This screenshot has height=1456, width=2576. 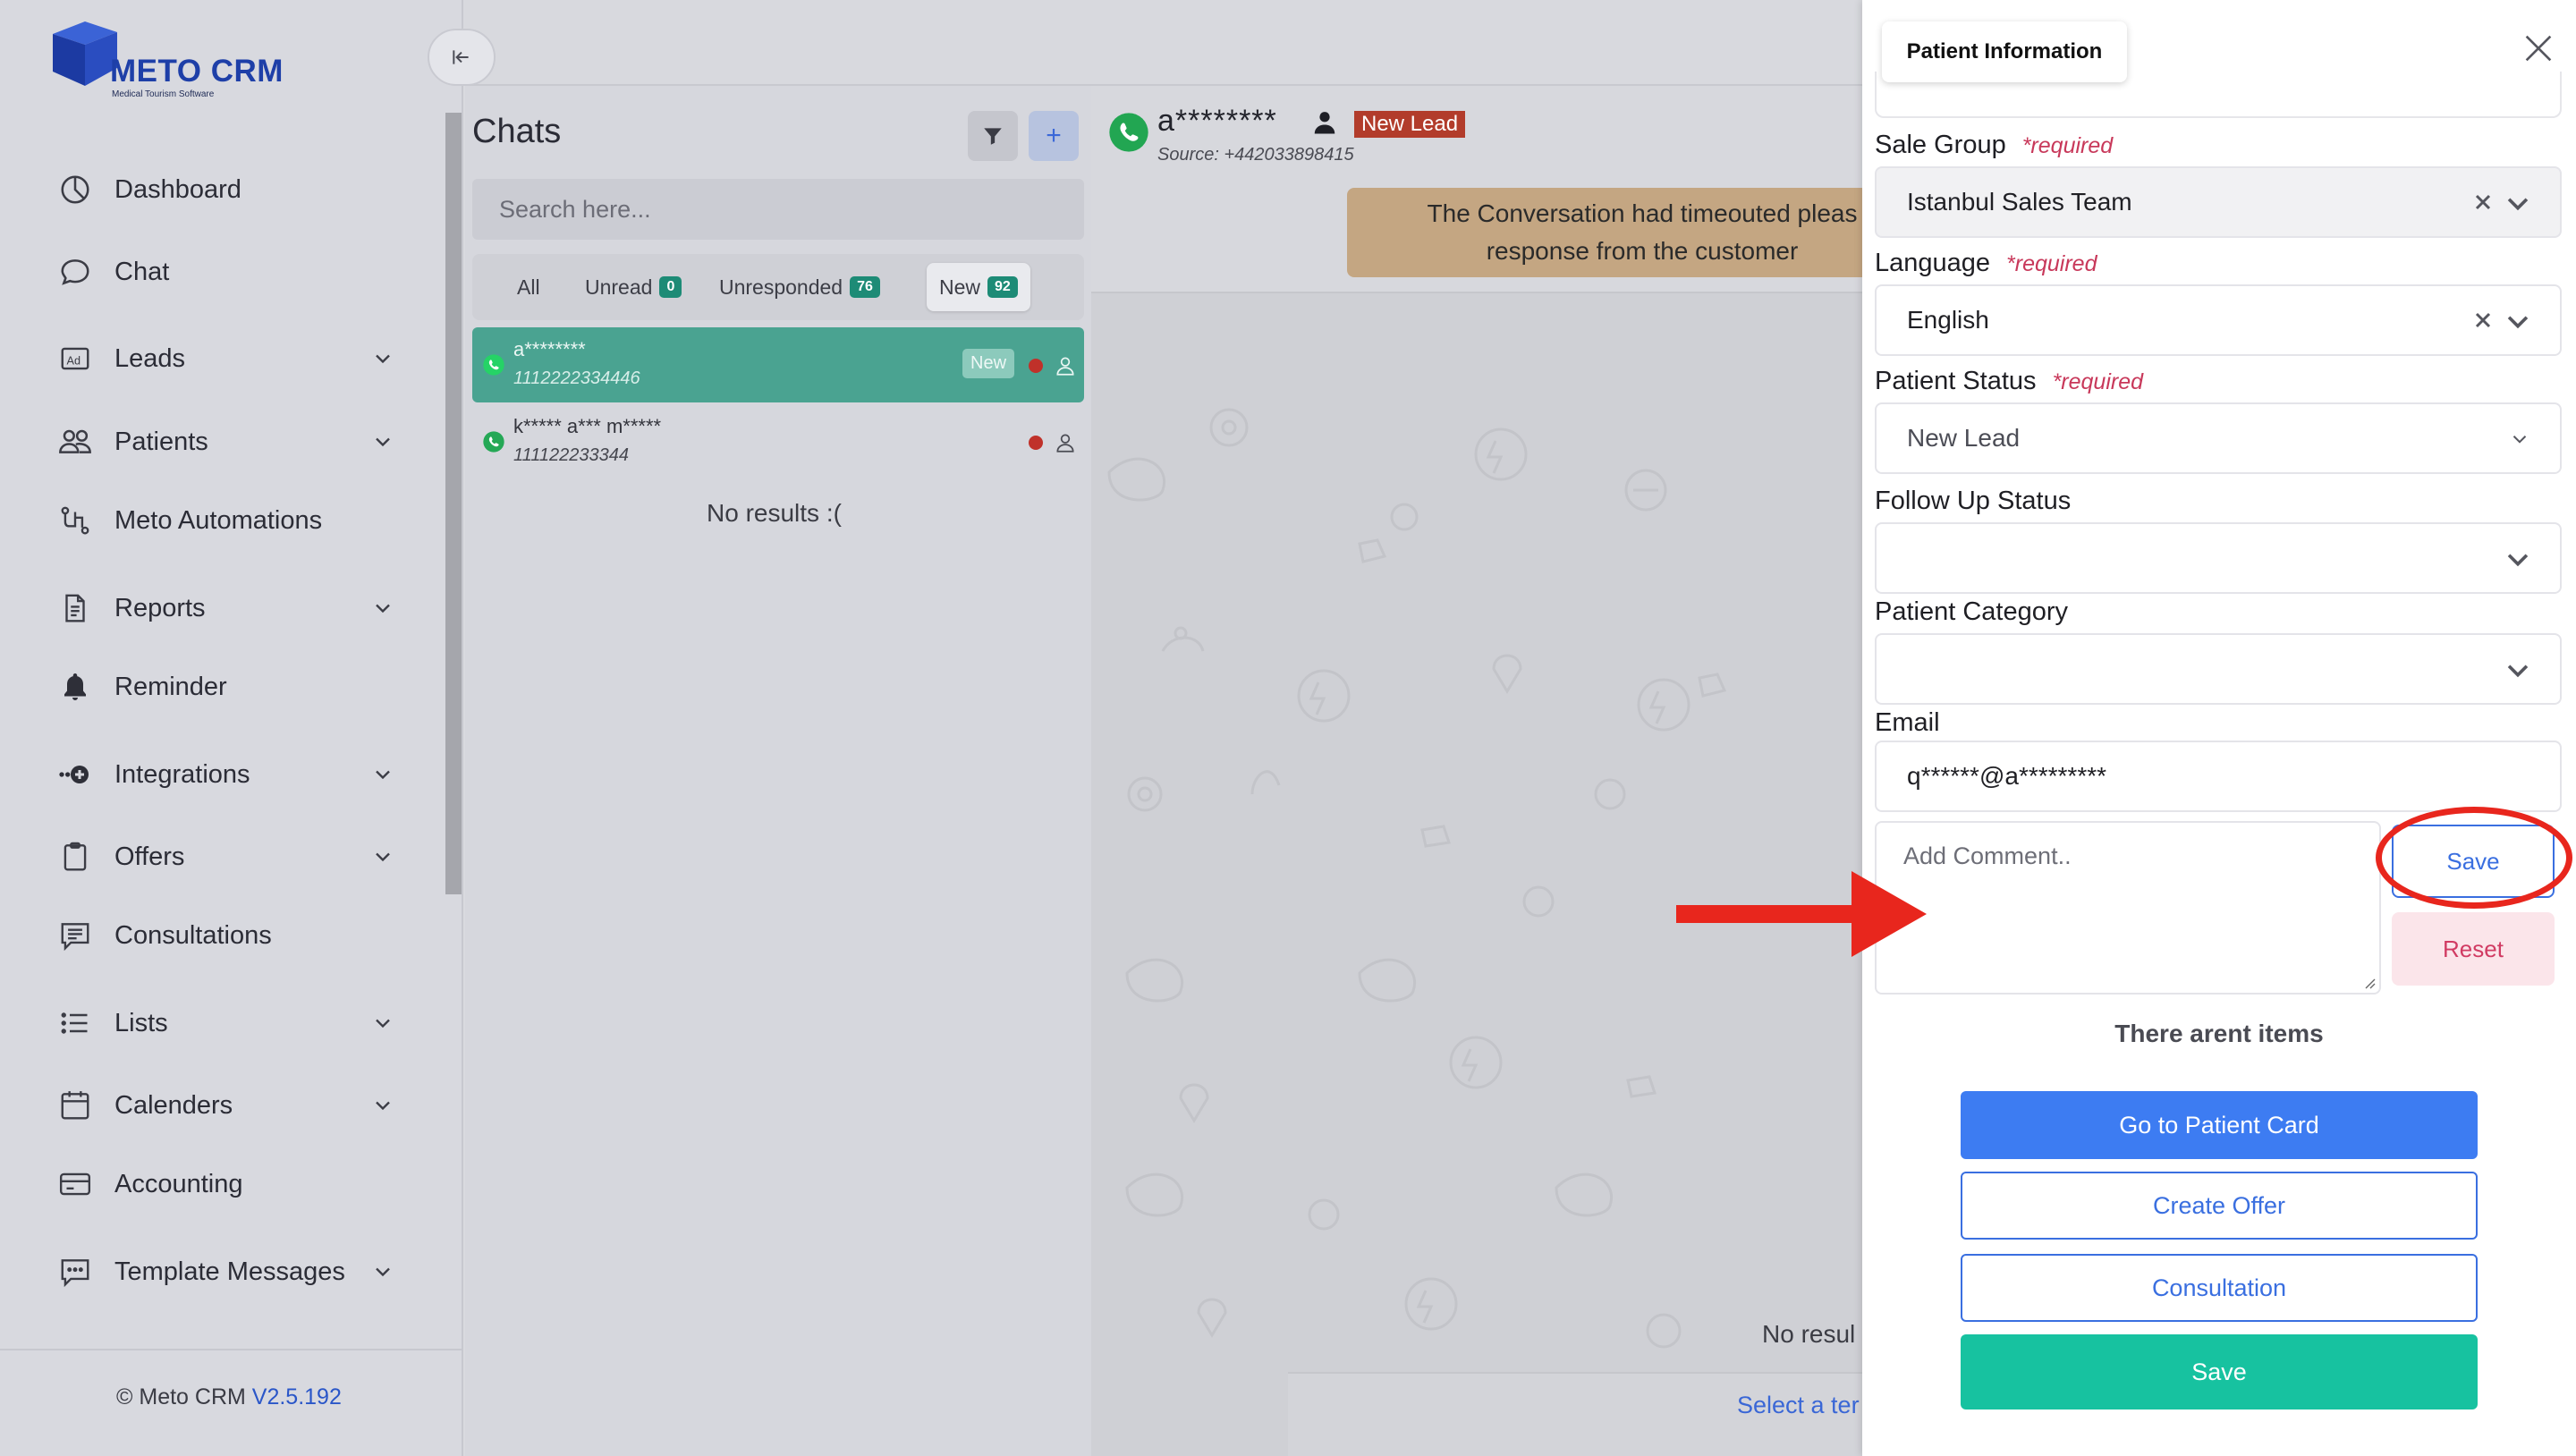 I want to click on go-to-patient-card-button: Go to Patient Card, so click(x=2219, y=1125).